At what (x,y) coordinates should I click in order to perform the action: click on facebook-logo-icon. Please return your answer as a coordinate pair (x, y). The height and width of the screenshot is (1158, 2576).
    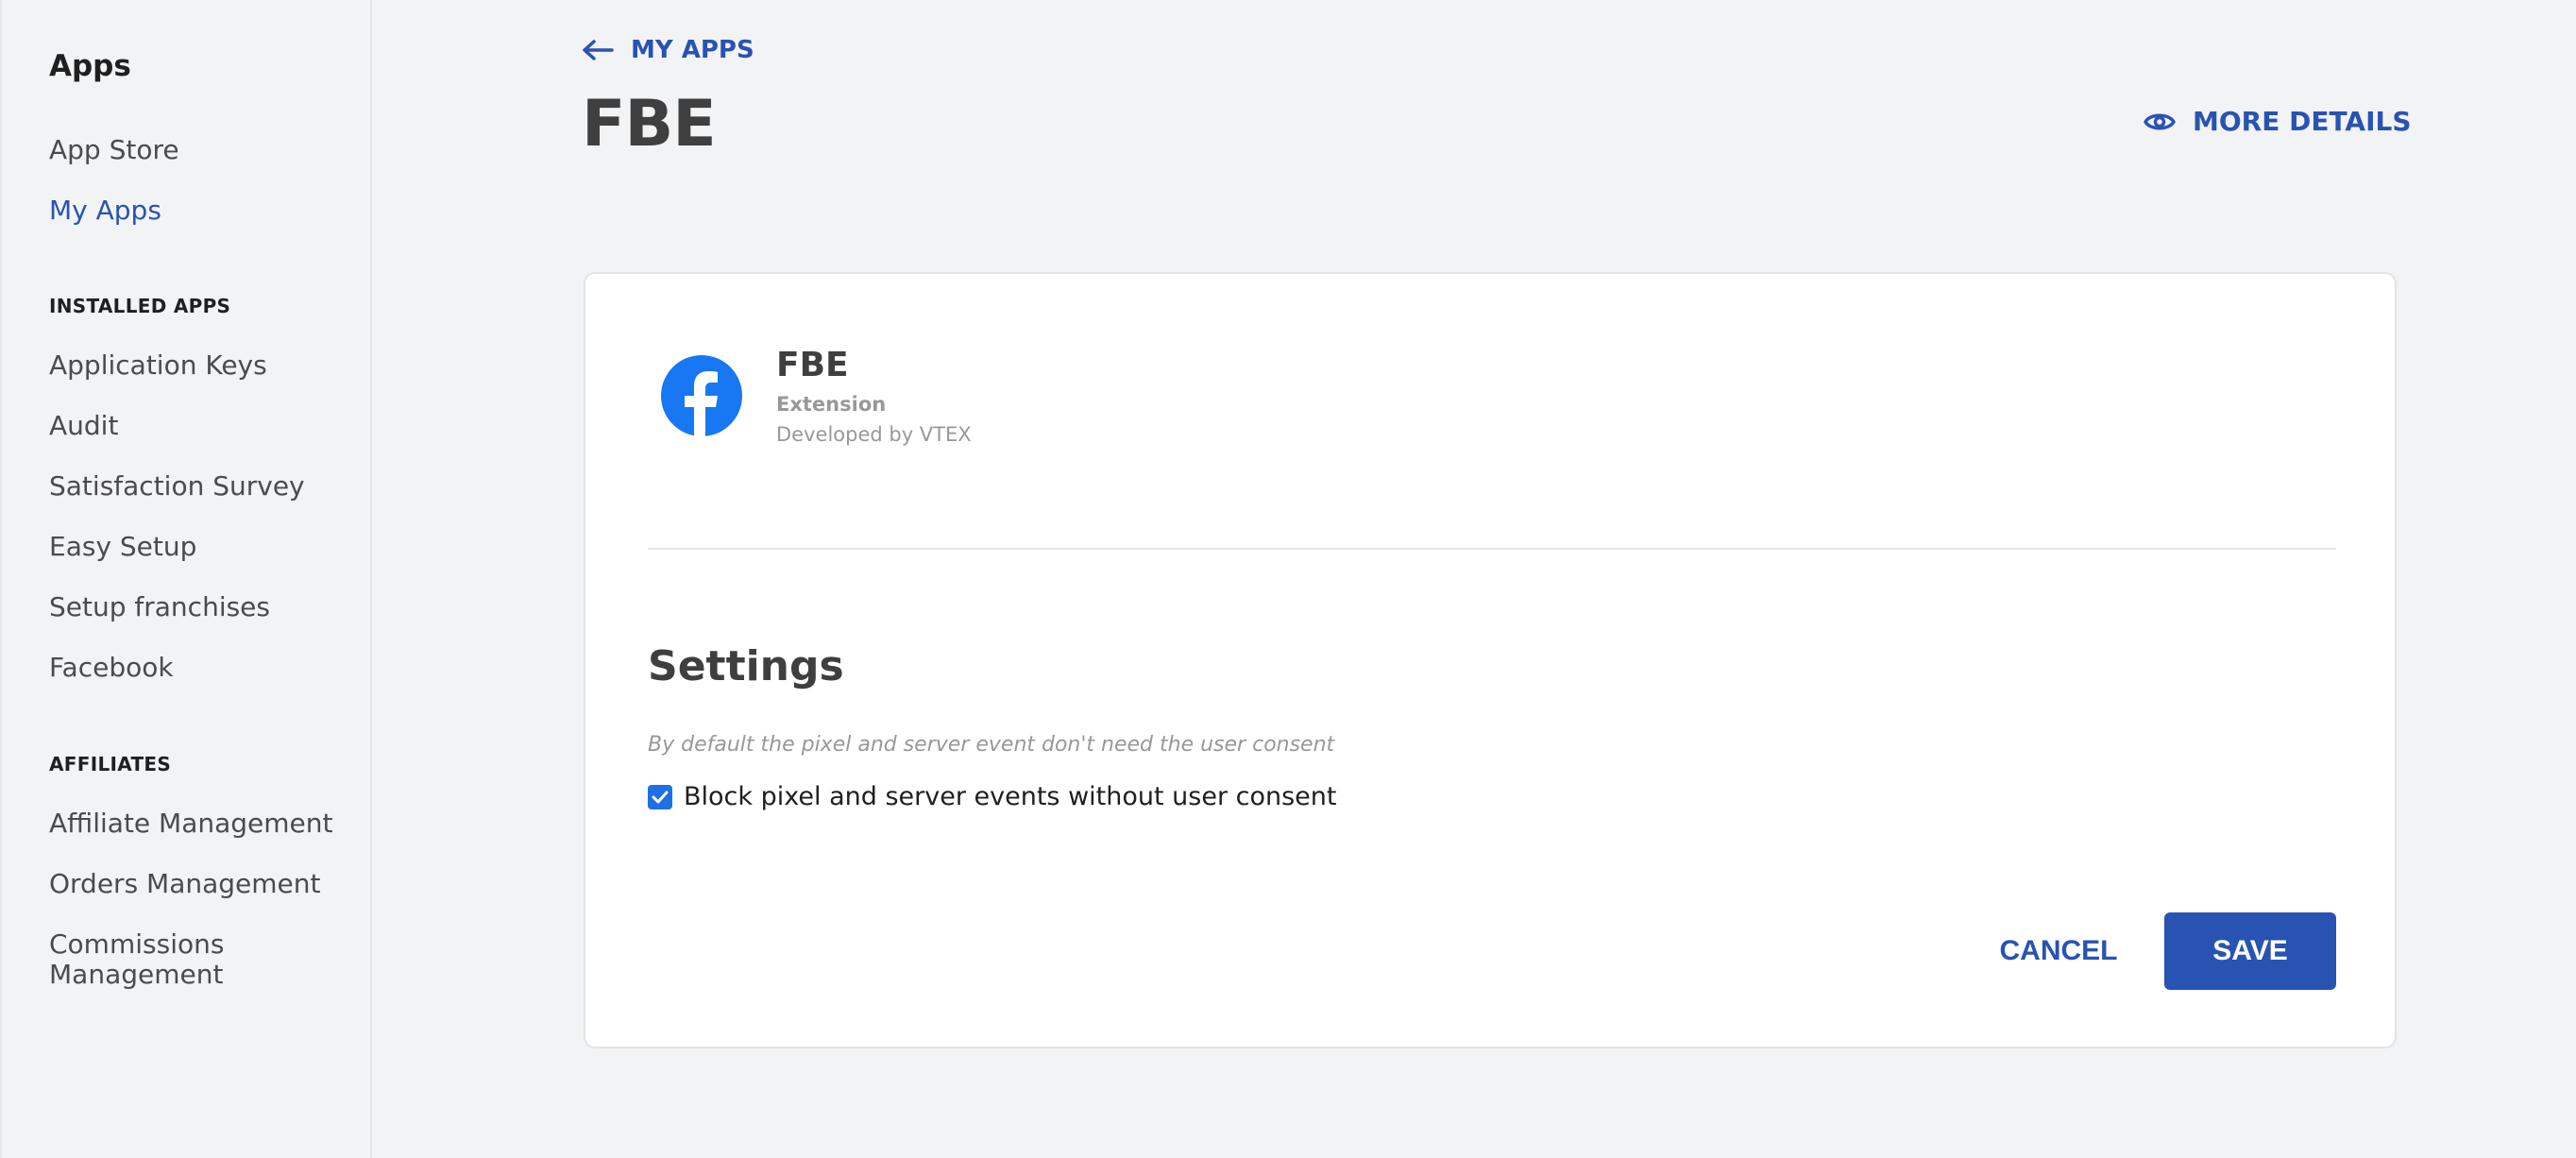
    Looking at the image, I should click on (701, 395).